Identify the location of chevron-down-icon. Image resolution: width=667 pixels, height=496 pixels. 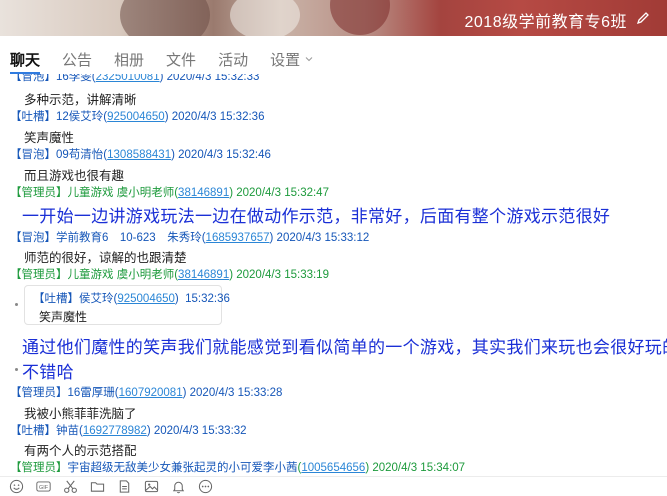
(309, 59).